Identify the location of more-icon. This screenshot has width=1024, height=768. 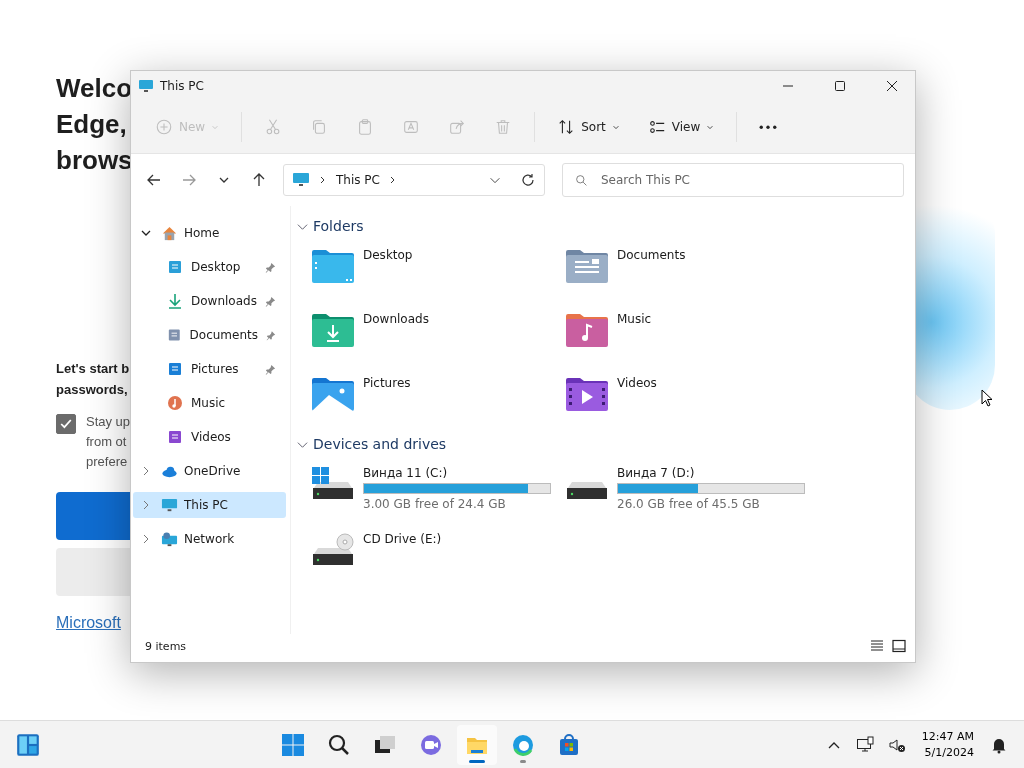
(768, 127).